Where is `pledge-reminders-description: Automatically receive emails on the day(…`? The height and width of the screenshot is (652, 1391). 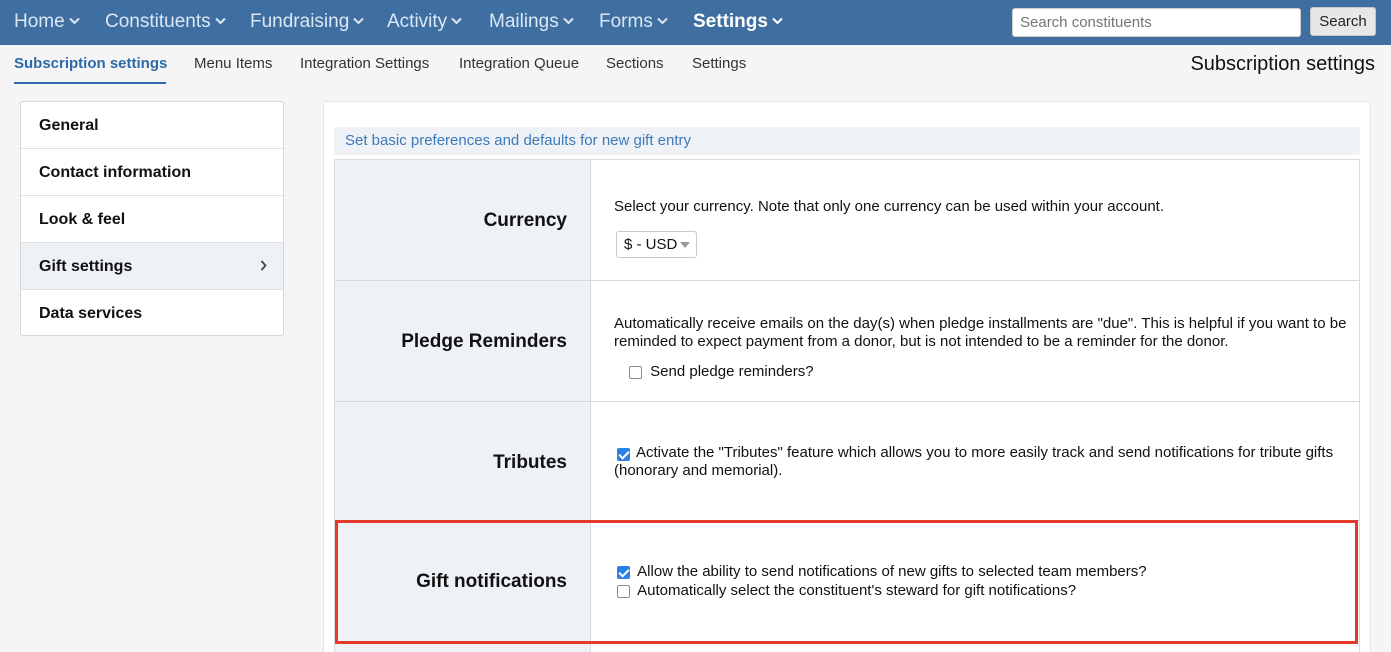
pledge-reminders-description: Automatically receive emails on the day(… is located at coordinates (980, 332).